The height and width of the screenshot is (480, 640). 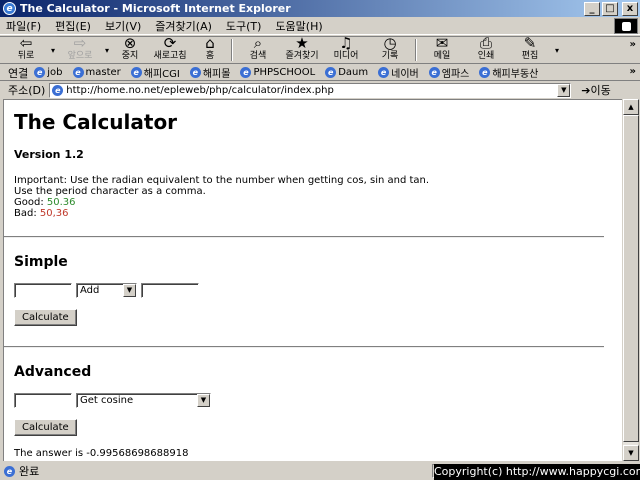 I want to click on simple-calculate-button: Calculate, so click(x=45, y=317).